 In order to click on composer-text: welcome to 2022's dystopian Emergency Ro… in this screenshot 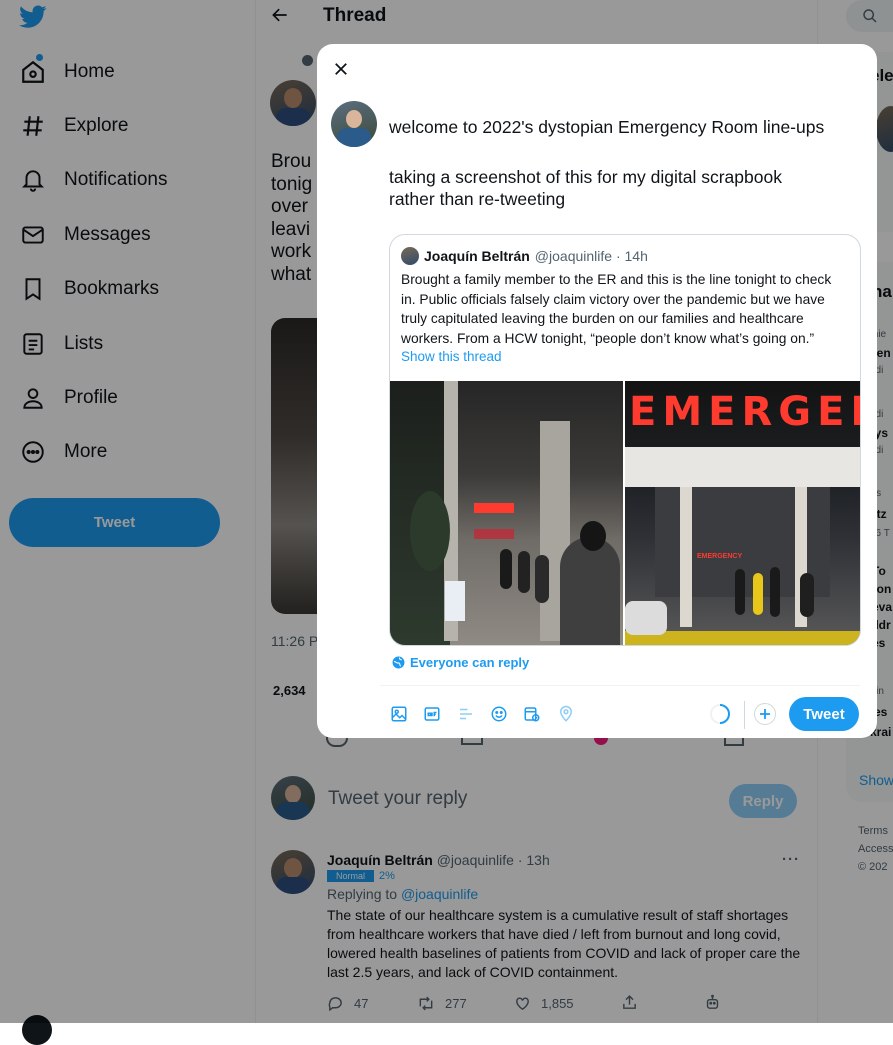, I will do `click(624, 163)`.